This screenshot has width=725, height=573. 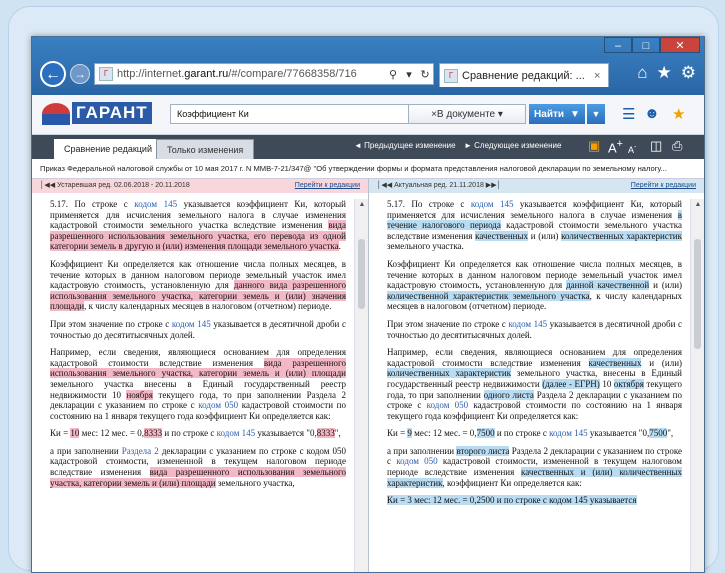 I want to click on export-icon: ▣, so click(x=594, y=146).